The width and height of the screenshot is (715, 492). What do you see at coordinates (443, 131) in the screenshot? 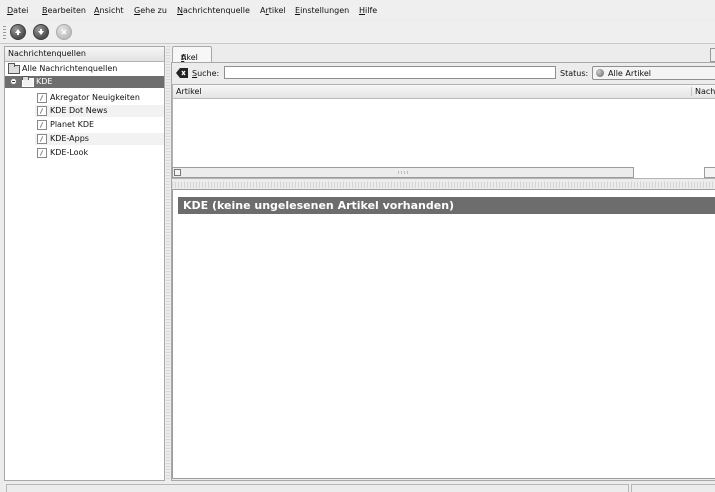
I see `article-list: Artikel Nachr` at bounding box center [443, 131].